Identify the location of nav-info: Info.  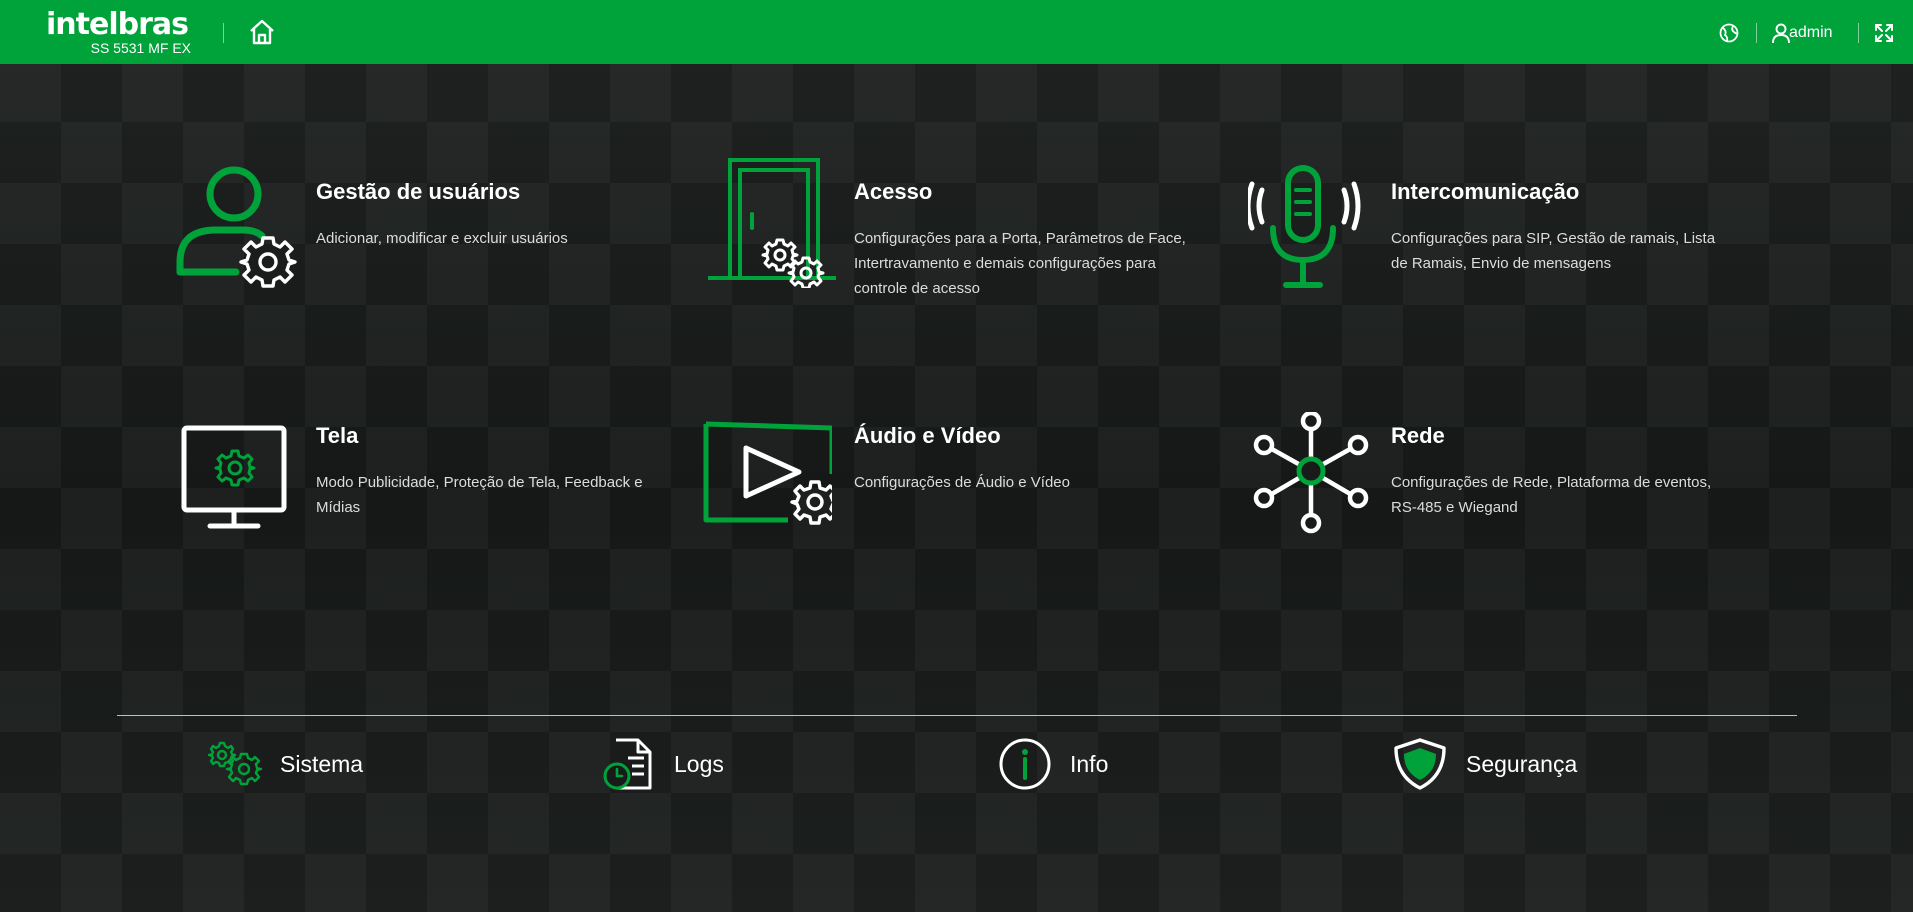
(1097, 764).